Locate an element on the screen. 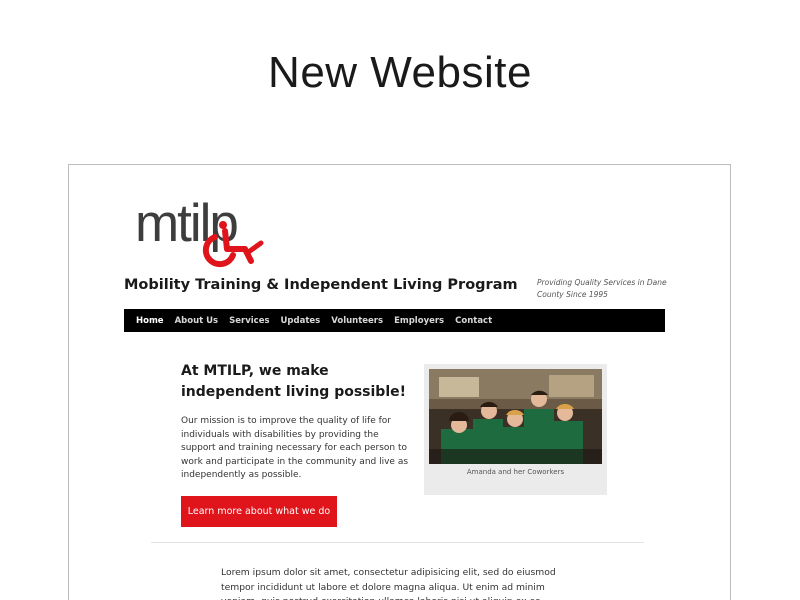 The width and height of the screenshot is (800, 600). site-logo: mtilp is located at coordinates (210, 231).